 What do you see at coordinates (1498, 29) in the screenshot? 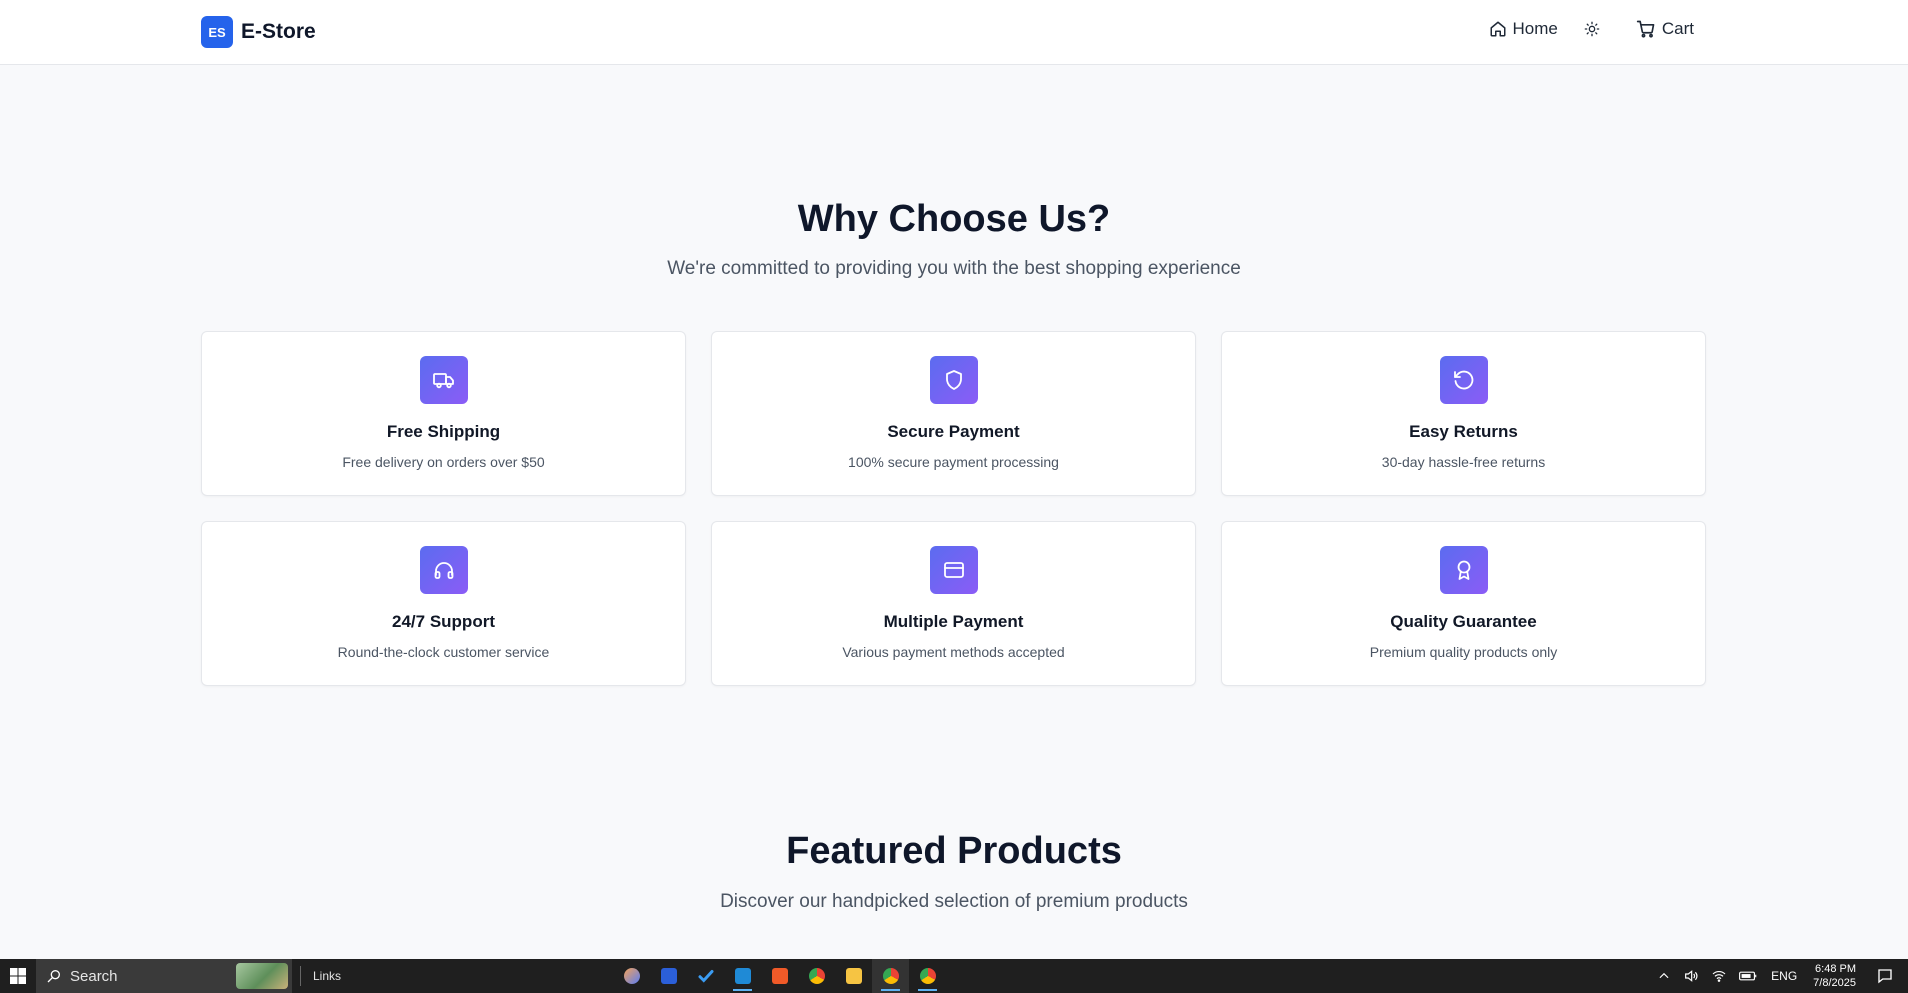
I see `home-icon` at bounding box center [1498, 29].